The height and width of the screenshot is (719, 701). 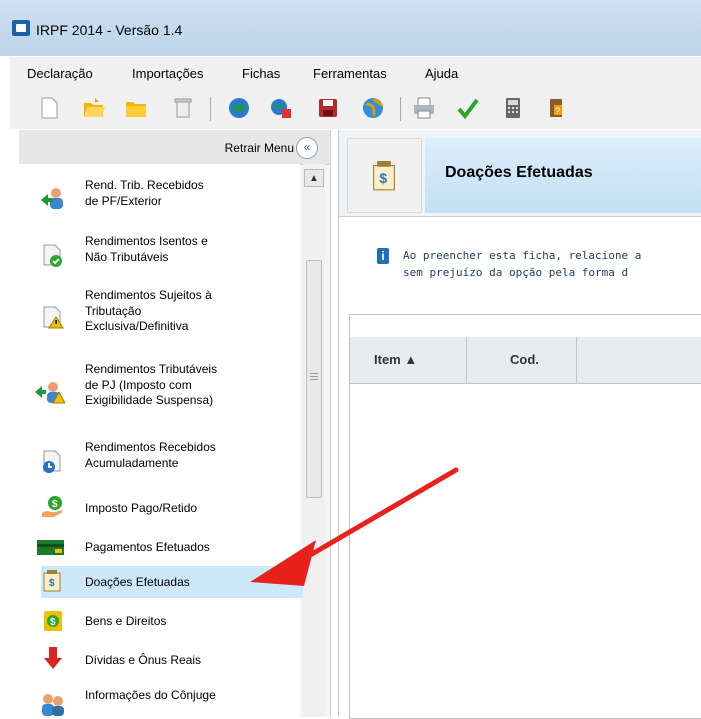 I want to click on annotation-arrow, so click(x=354, y=526).